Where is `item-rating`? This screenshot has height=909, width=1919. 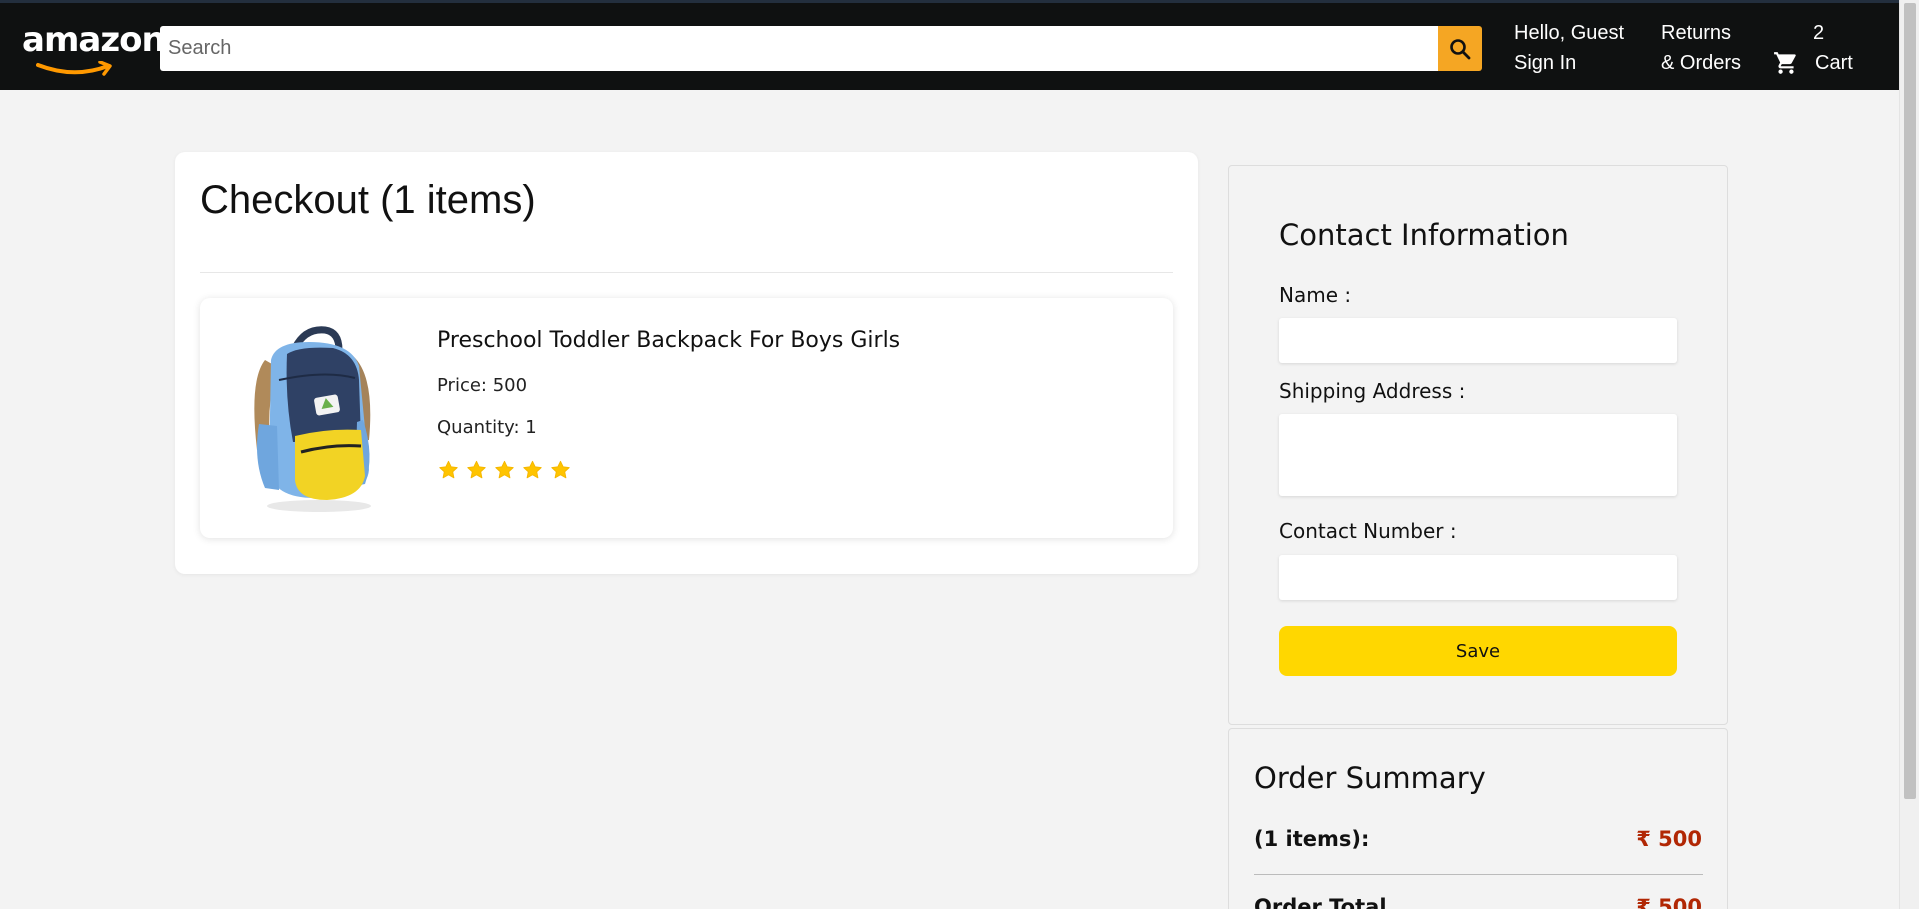 item-rating is located at coordinates (504, 470).